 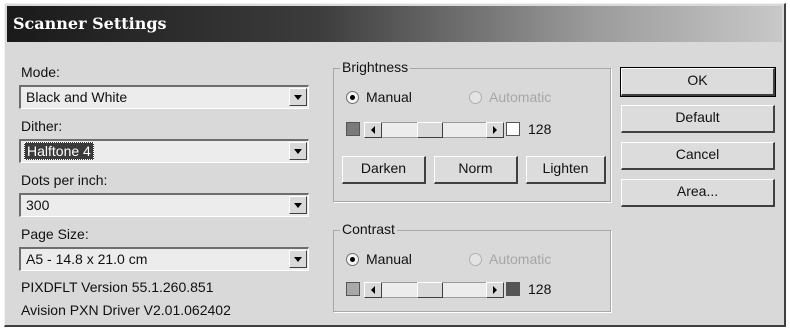 What do you see at coordinates (520, 97) in the screenshot?
I see `brightness-automatic-label: Automatic` at bounding box center [520, 97].